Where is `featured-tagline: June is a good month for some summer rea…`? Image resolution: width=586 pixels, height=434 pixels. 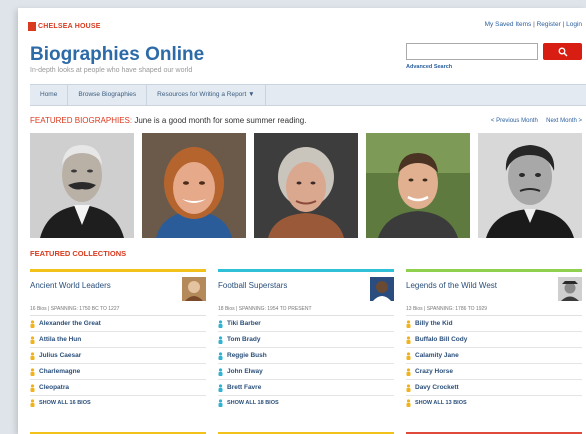 featured-tagline: June is a good month for some summer rea… is located at coordinates (220, 120).